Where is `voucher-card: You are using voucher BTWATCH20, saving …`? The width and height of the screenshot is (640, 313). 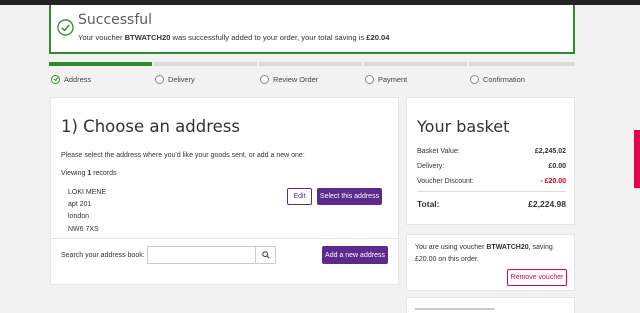
voucher-card: You are using voucher BTWATCH20, saving … is located at coordinates (490, 262).